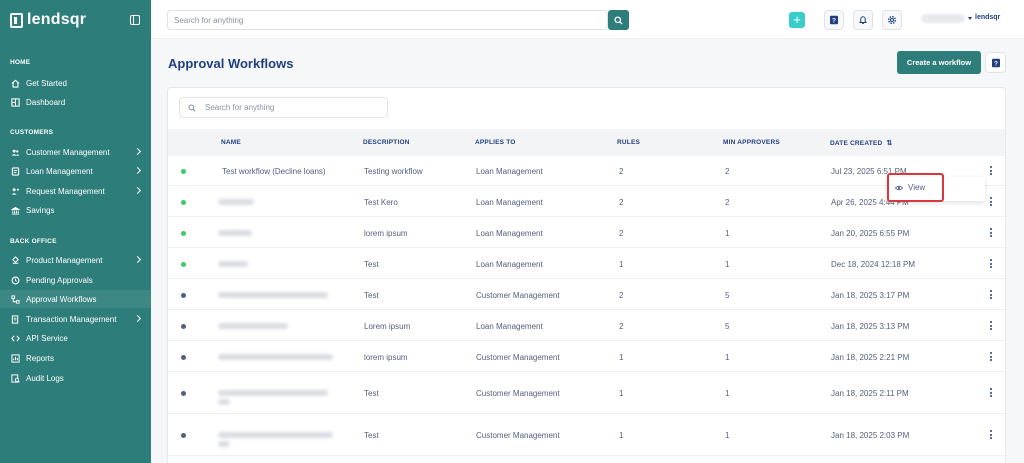 This screenshot has width=1024, height=463. What do you see at coordinates (861, 143) in the screenshot?
I see `column-header-date-created: DATE CREATED ⇅` at bounding box center [861, 143].